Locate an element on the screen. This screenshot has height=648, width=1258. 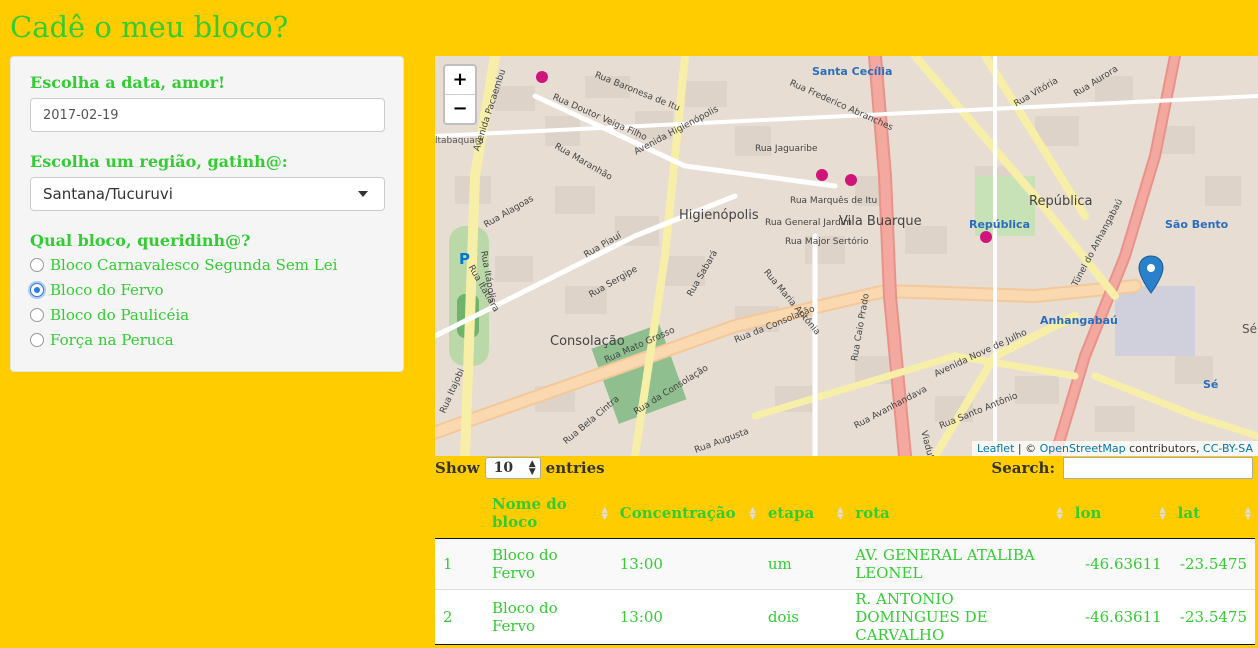
region-select: Santana/Tucuruvi is located at coordinates (207, 194).